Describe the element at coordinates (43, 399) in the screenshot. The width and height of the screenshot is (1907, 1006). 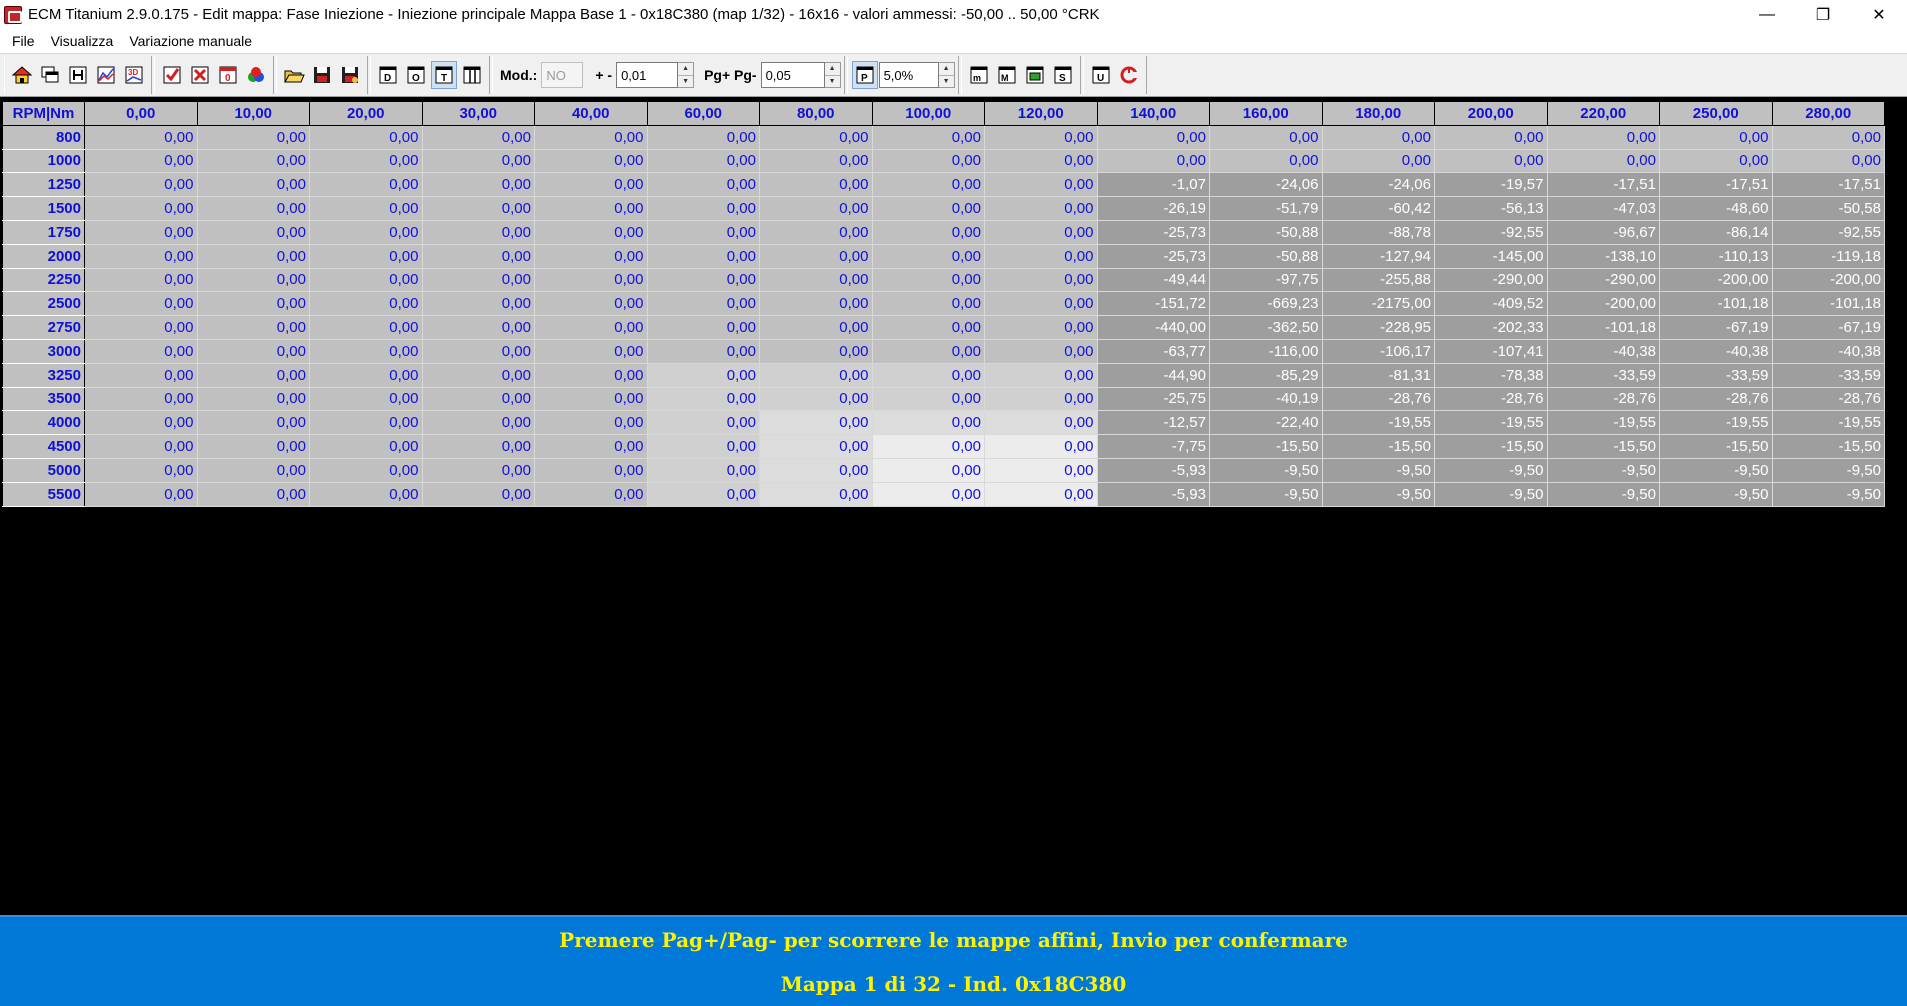
I see `row-header: 3500` at that location.